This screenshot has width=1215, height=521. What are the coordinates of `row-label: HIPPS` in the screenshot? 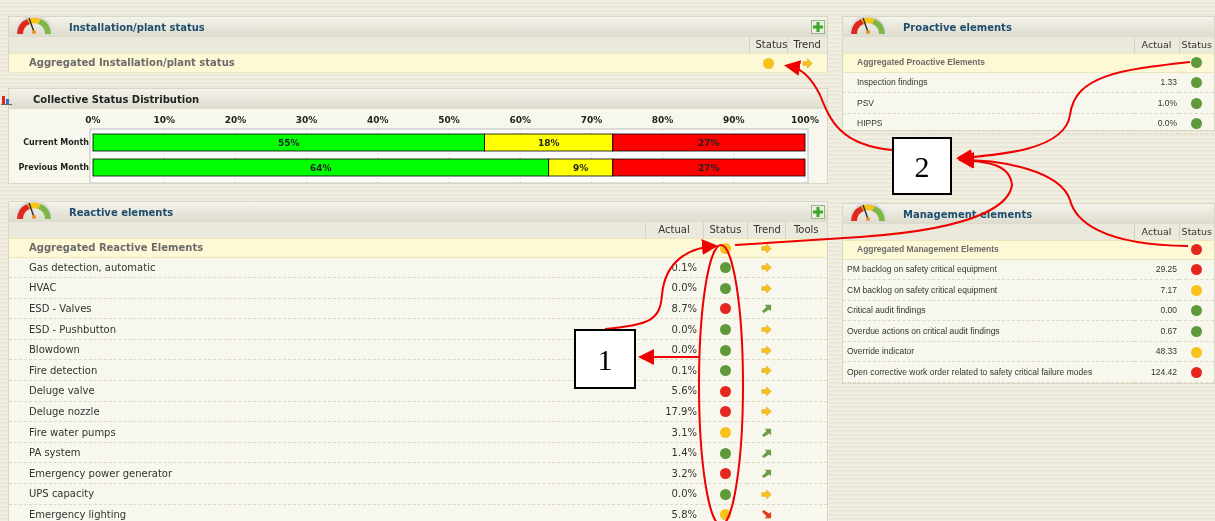 It's located at (988, 123).